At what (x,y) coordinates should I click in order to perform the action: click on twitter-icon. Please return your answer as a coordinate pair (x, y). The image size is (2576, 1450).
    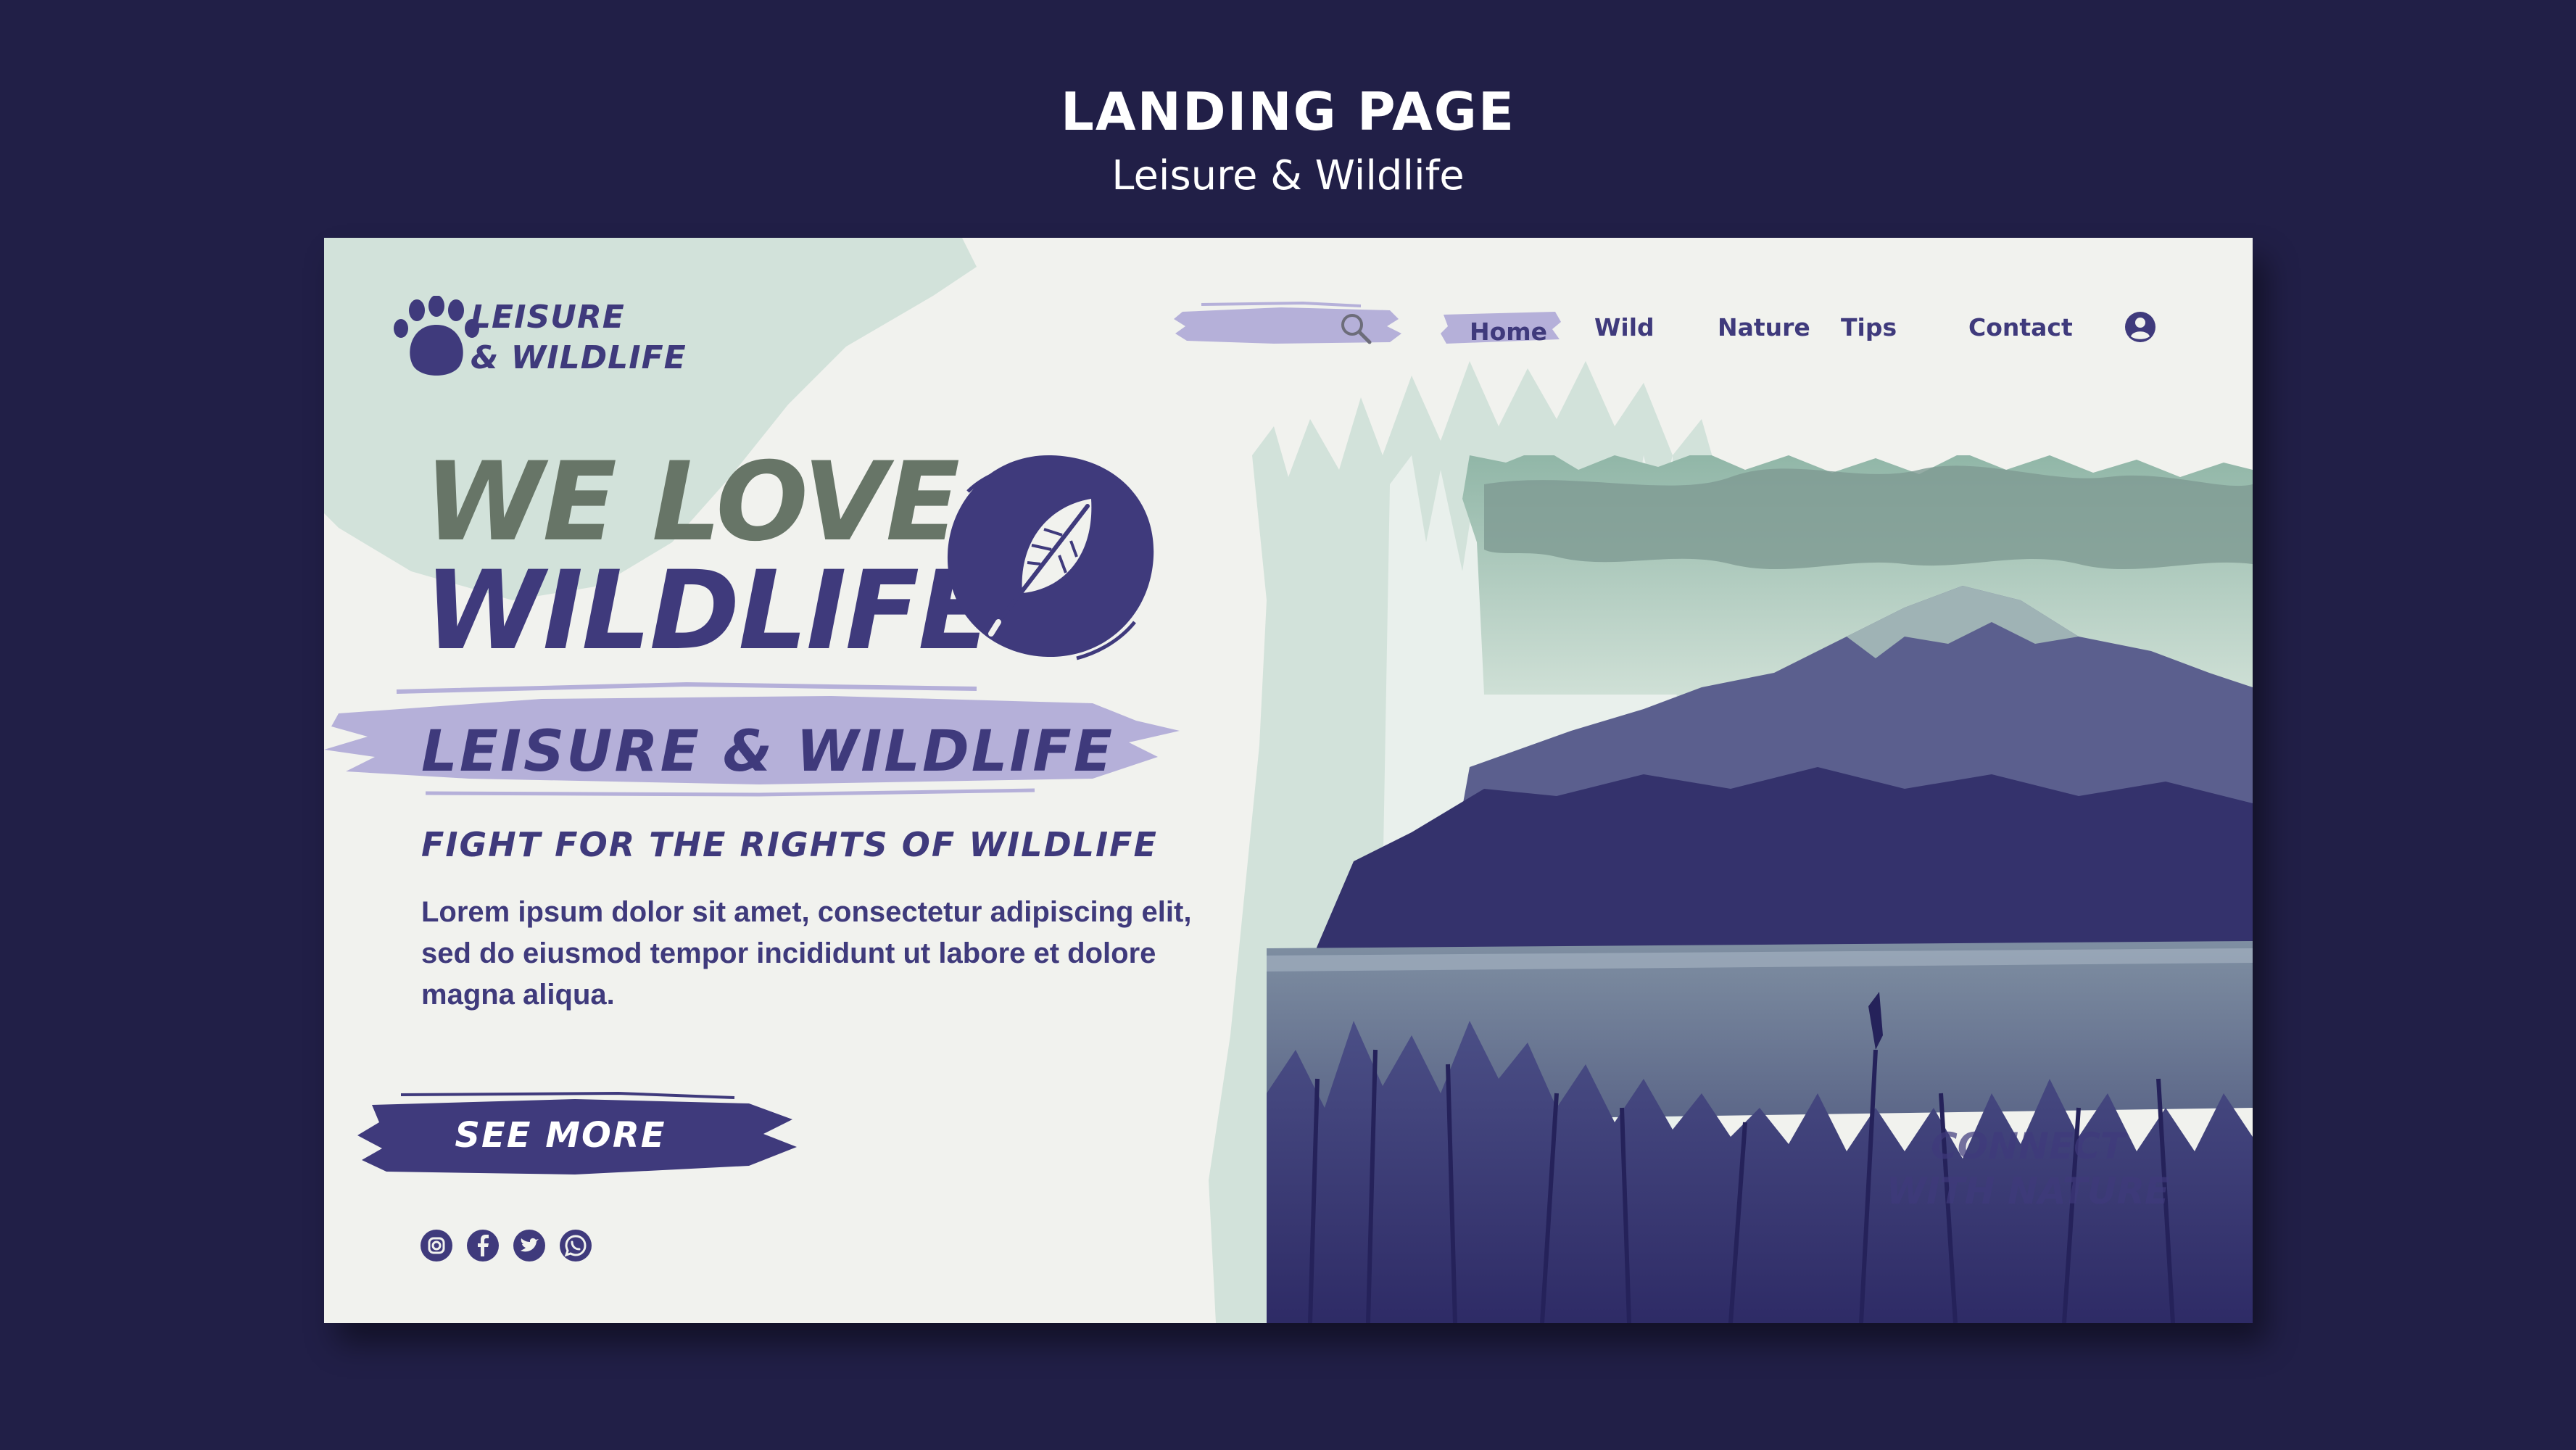
    Looking at the image, I should click on (530, 1246).